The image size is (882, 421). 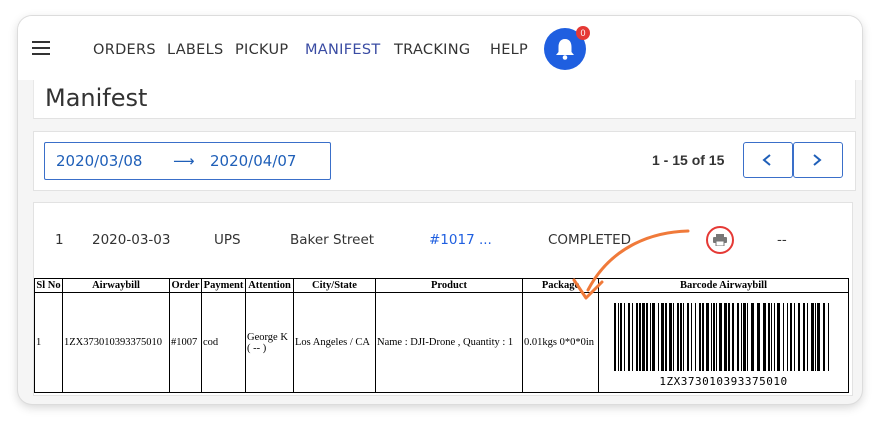 I want to click on slip-header: Airwaybill, so click(x=116, y=285).